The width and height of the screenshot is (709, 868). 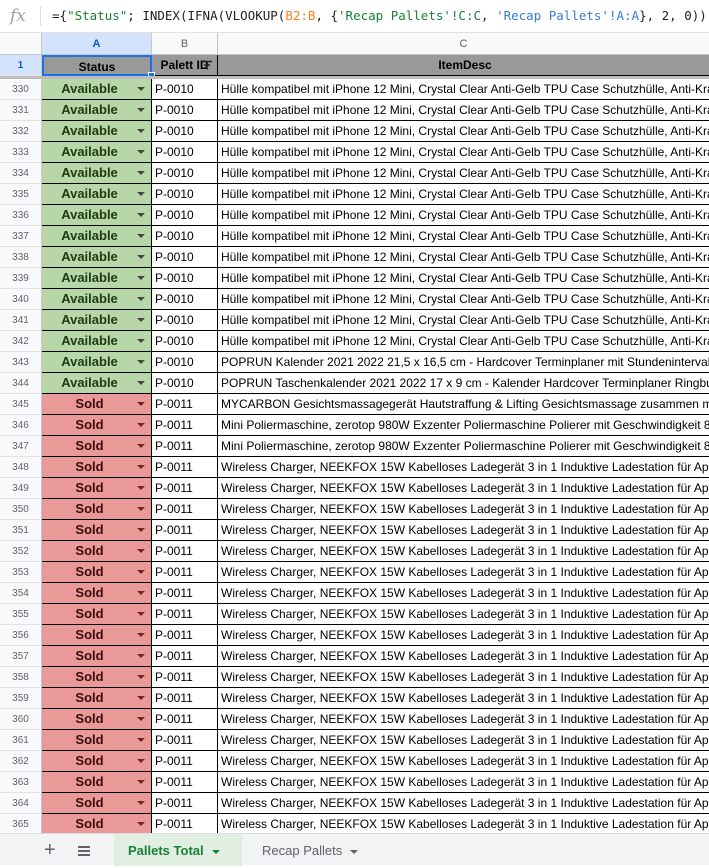 I want to click on row-number: 356, so click(x=21, y=635).